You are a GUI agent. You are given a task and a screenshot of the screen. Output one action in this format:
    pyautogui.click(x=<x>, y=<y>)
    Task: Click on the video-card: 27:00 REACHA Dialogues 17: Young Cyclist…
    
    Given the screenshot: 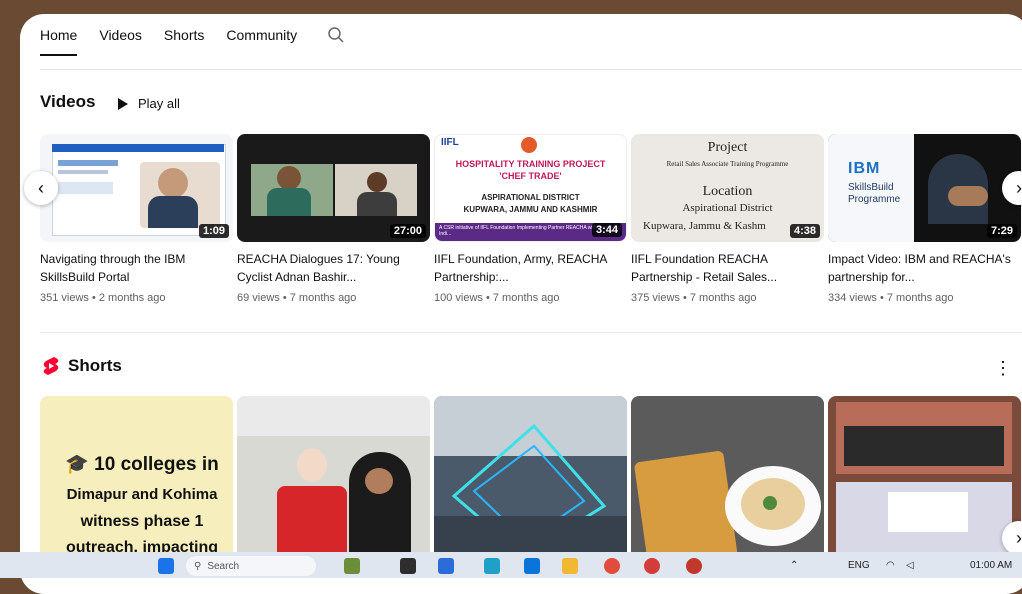 What is the action you would take?
    pyautogui.click(x=333, y=219)
    